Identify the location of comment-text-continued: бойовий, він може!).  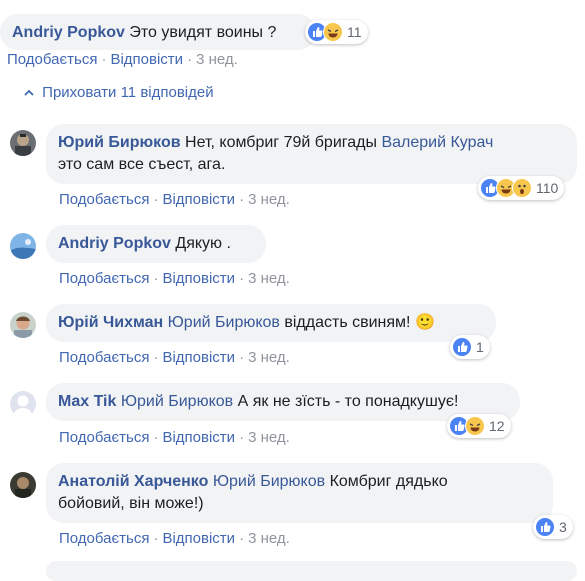
(131, 503).